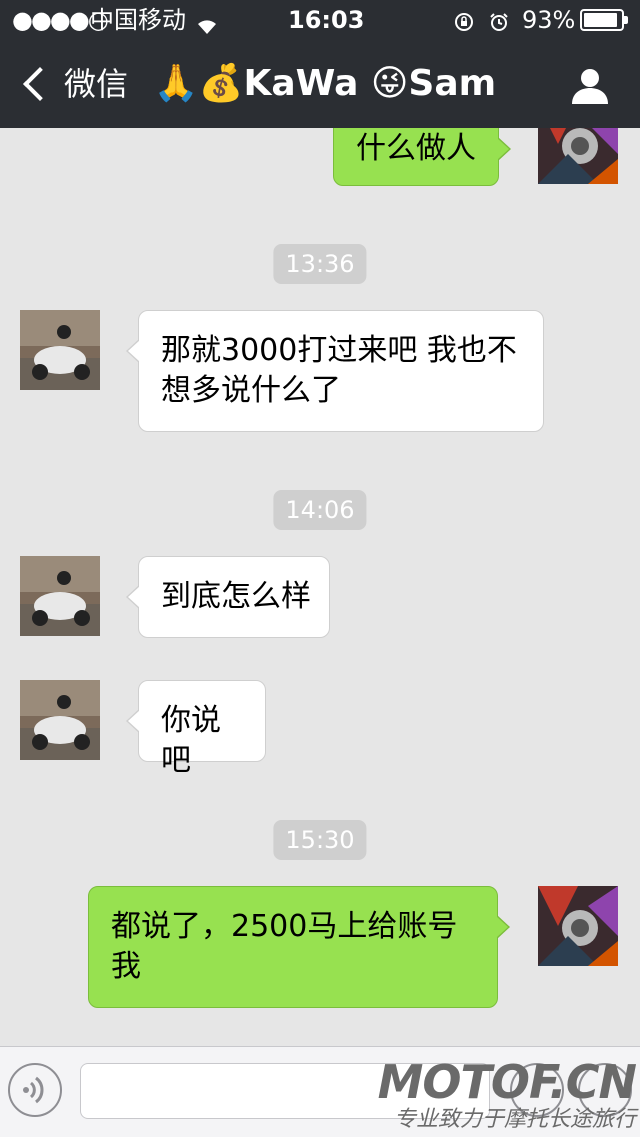 Image resolution: width=640 pixels, height=1137 pixels. I want to click on voice-button, so click(35, 1090).